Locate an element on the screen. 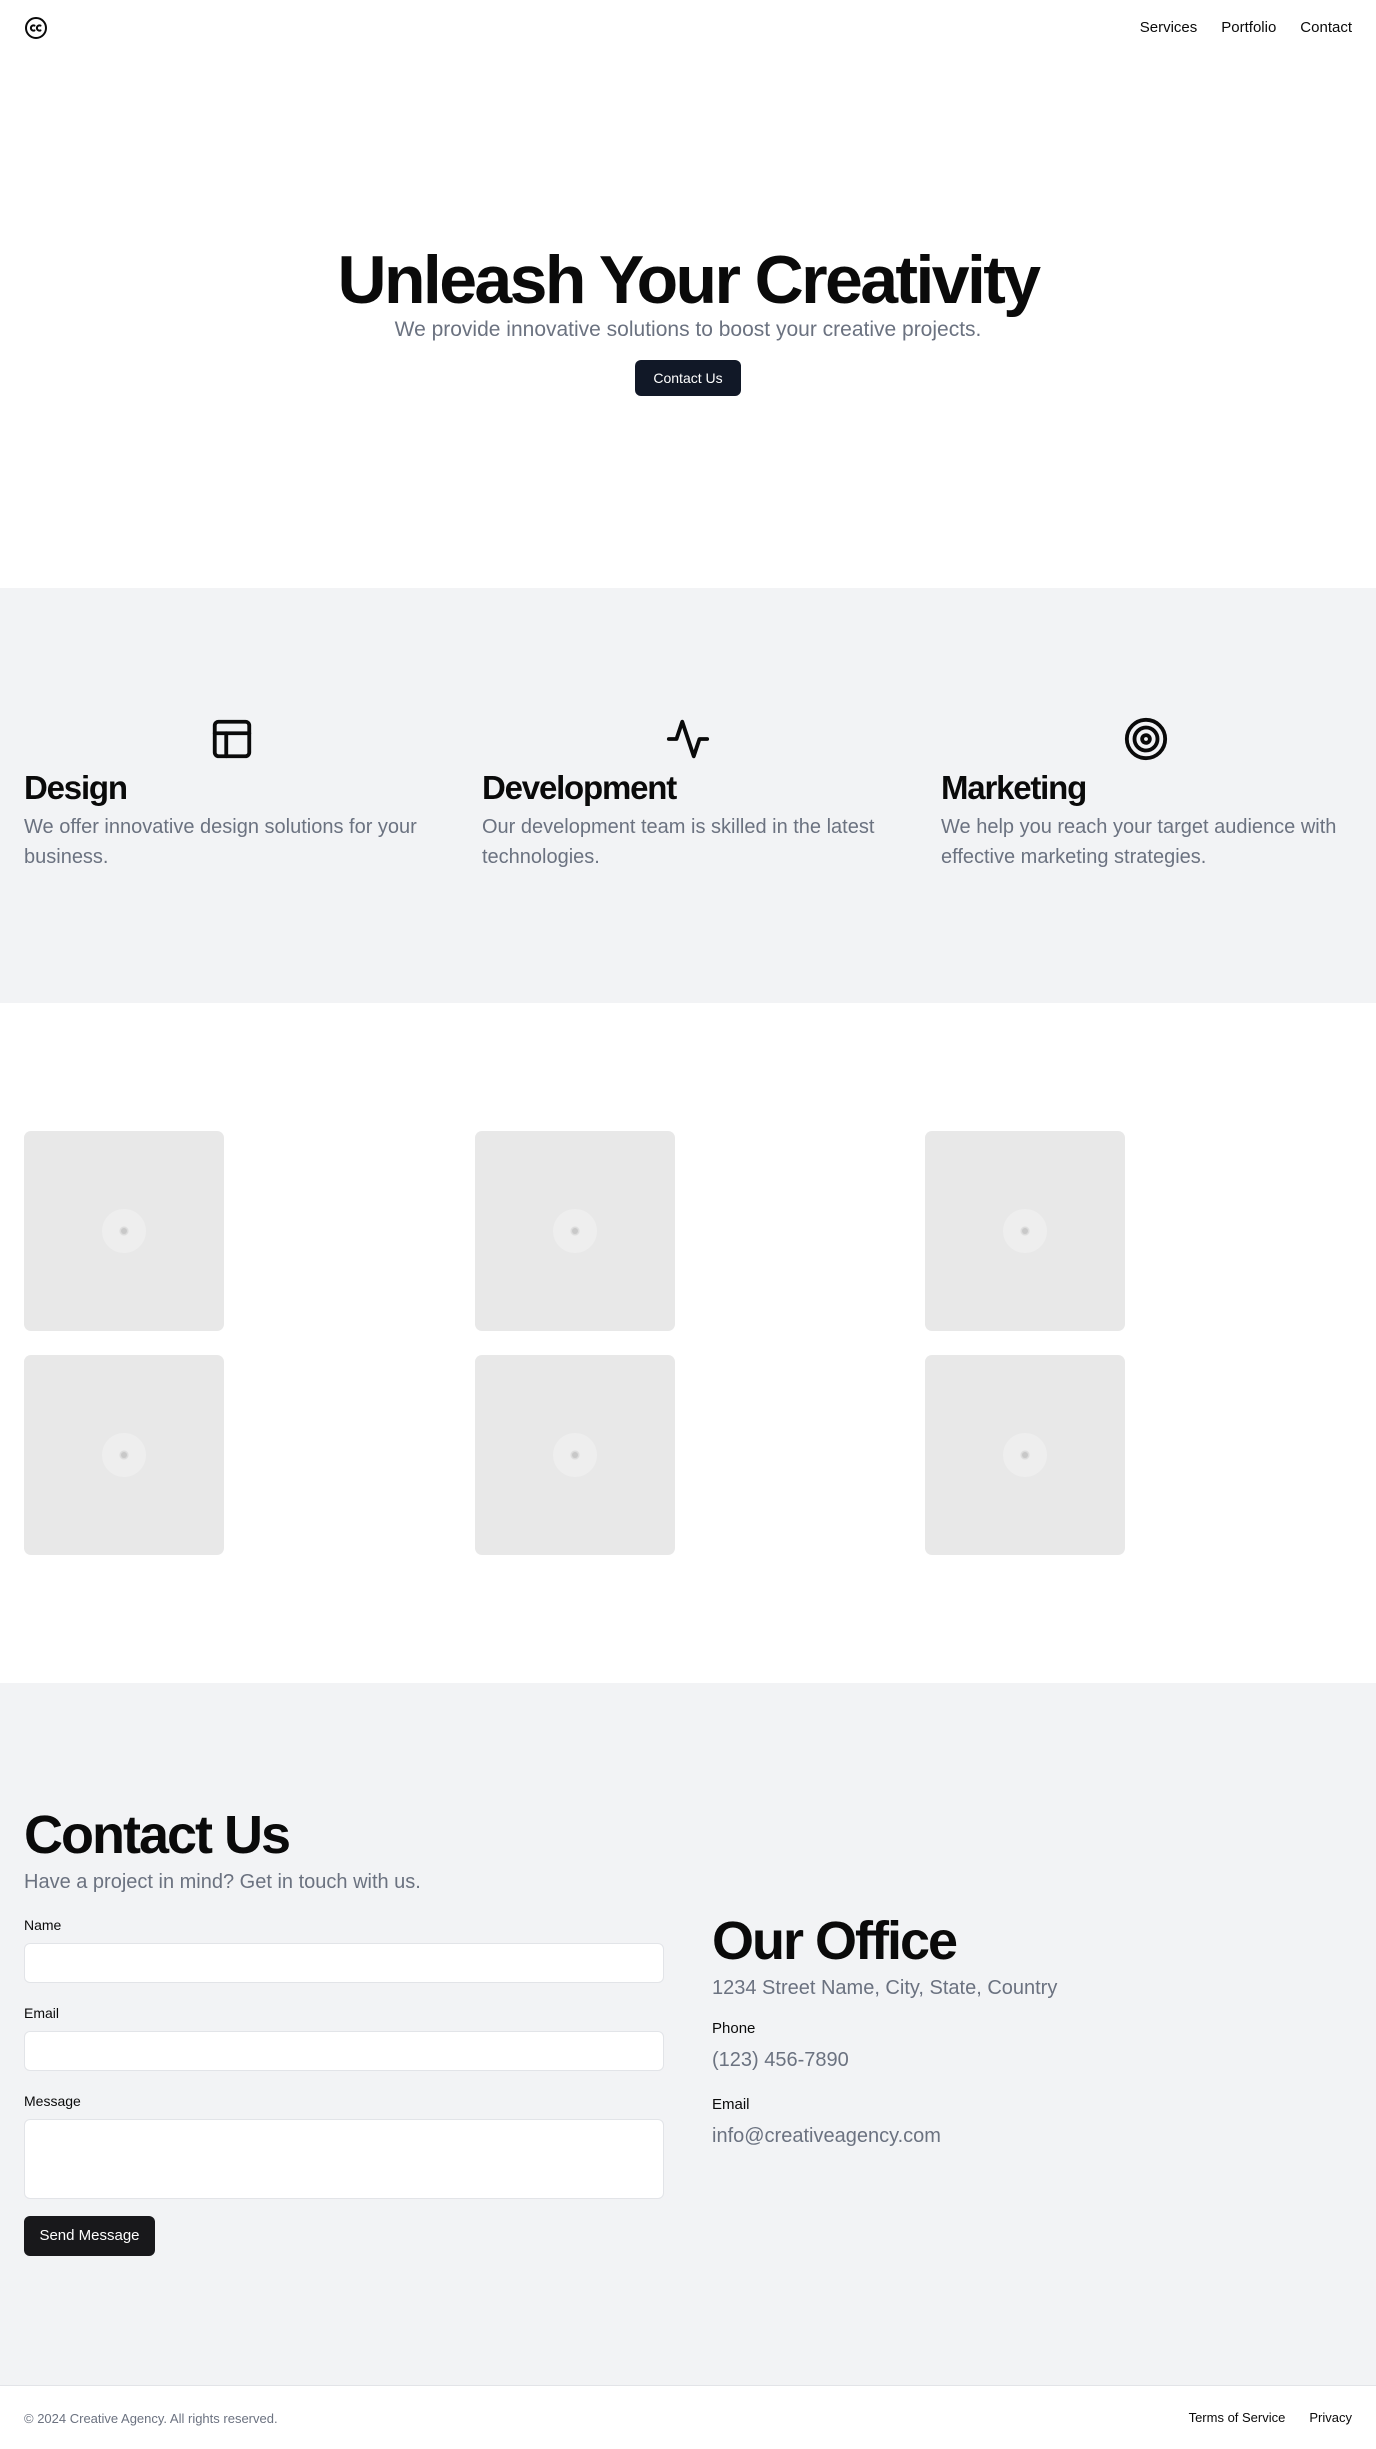 This screenshot has height=2449, width=1376. email-label: Email is located at coordinates (42, 2013).